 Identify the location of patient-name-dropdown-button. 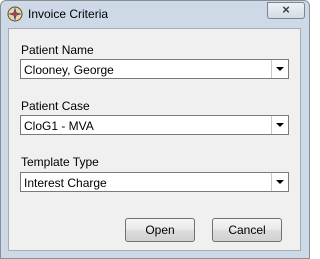
(279, 69).